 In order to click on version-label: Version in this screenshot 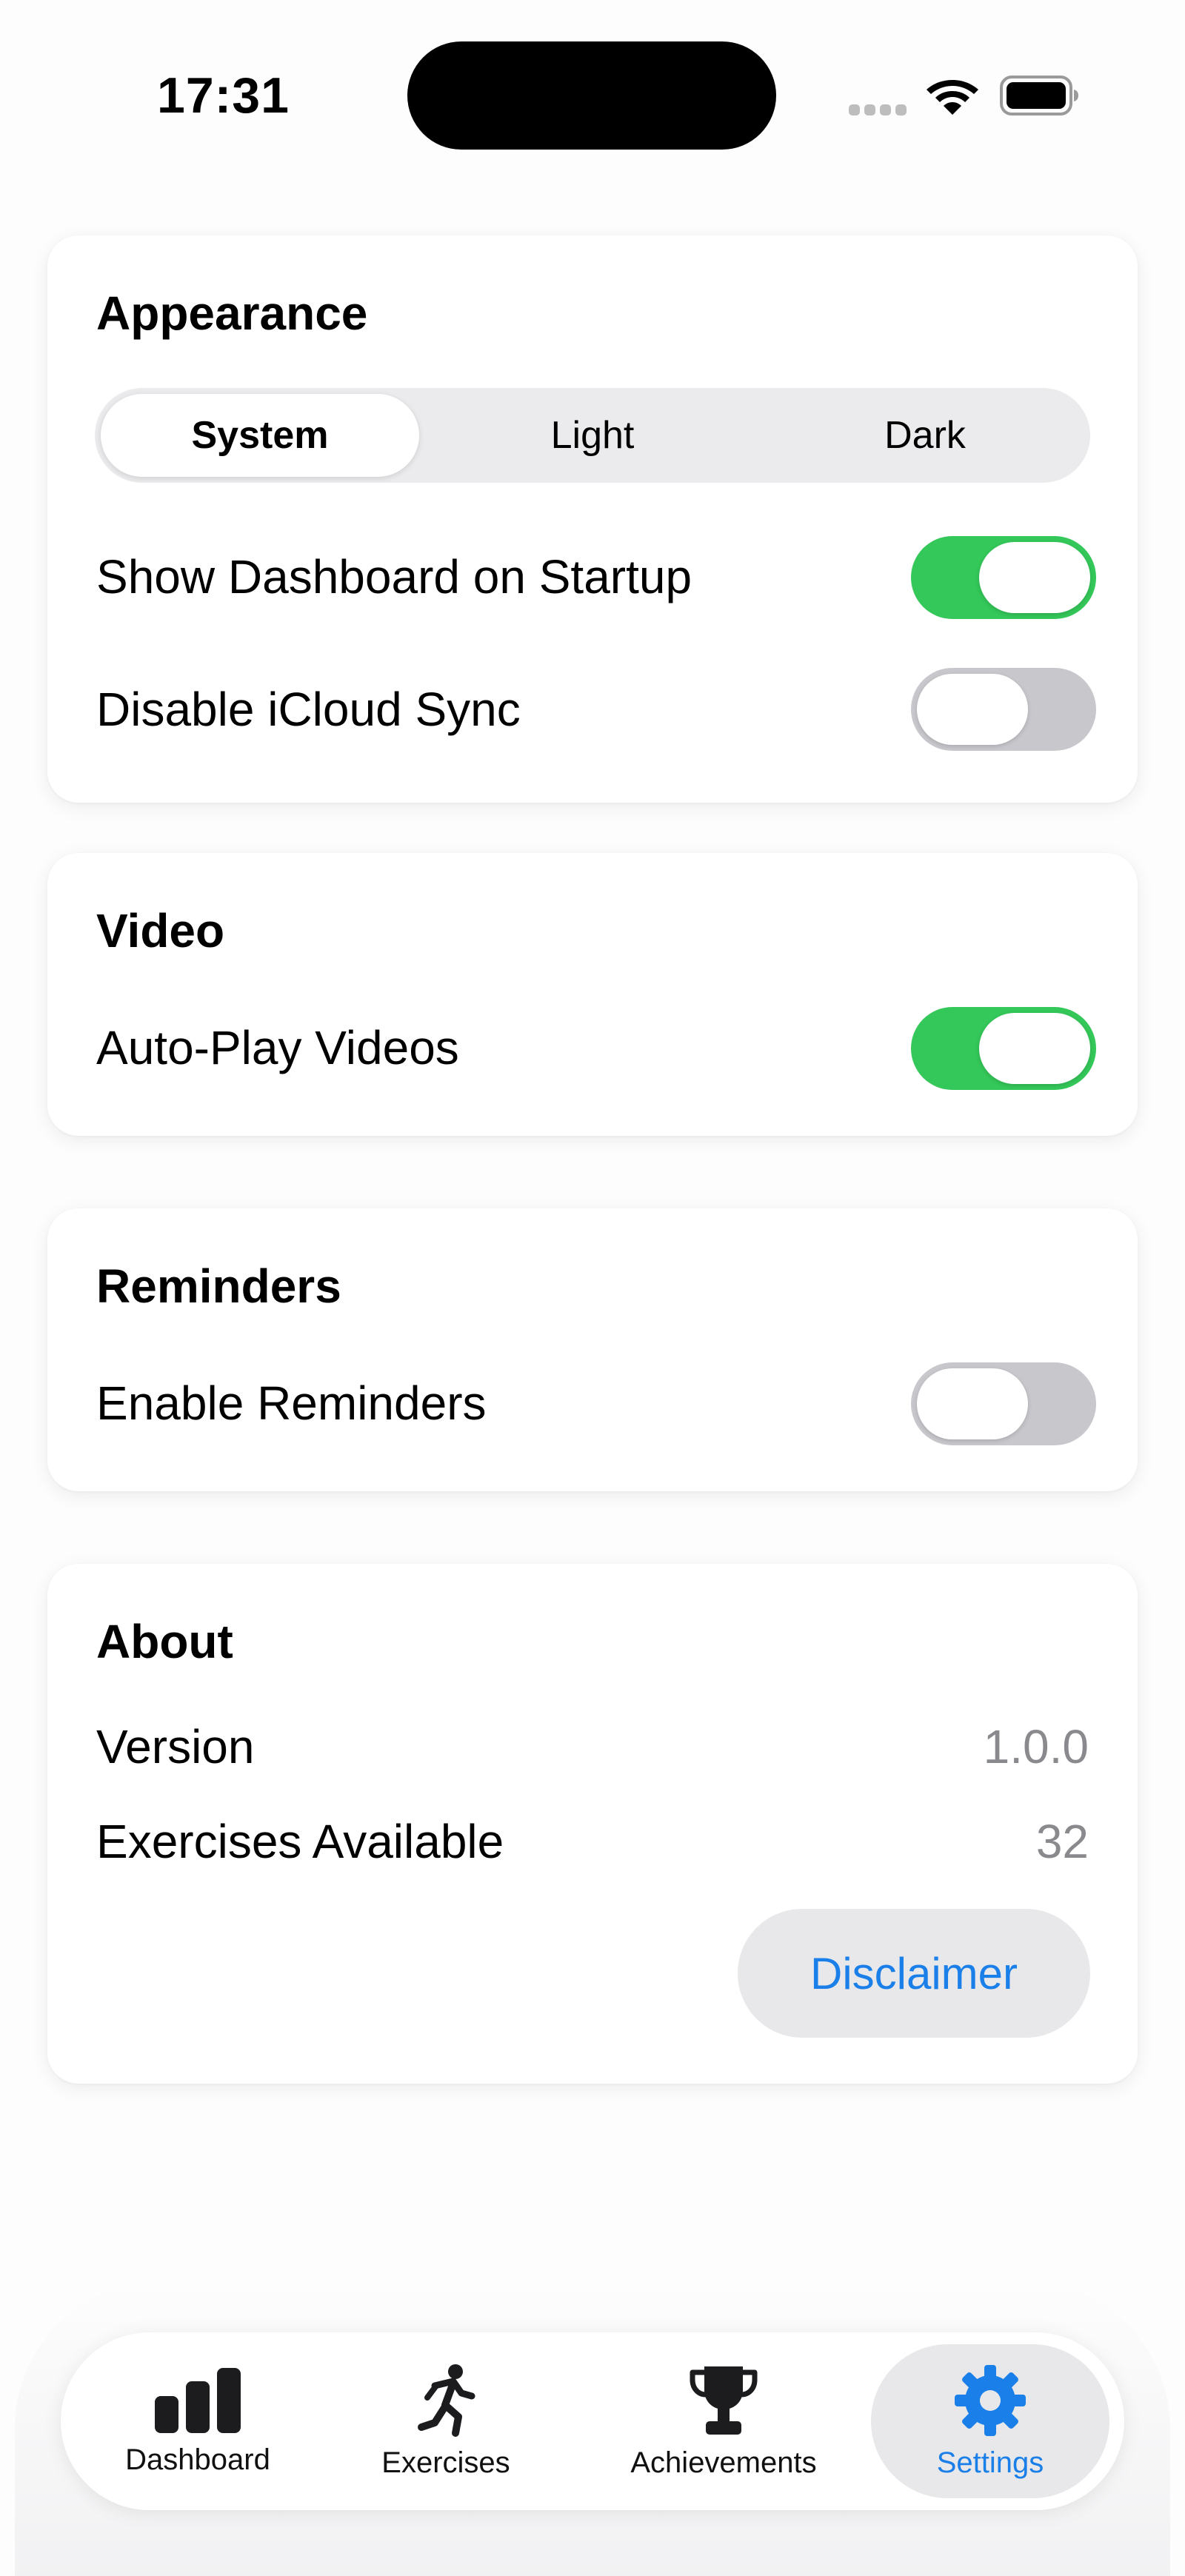, I will do `click(175, 1747)`.